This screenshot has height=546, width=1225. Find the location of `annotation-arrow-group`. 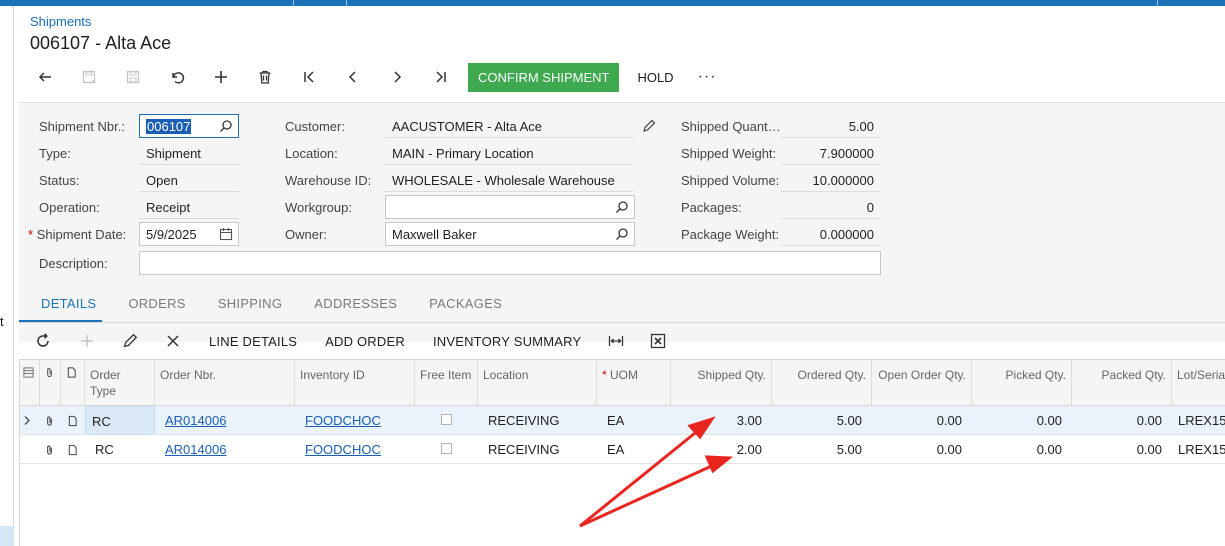

annotation-arrow-group is located at coordinates (656, 472).